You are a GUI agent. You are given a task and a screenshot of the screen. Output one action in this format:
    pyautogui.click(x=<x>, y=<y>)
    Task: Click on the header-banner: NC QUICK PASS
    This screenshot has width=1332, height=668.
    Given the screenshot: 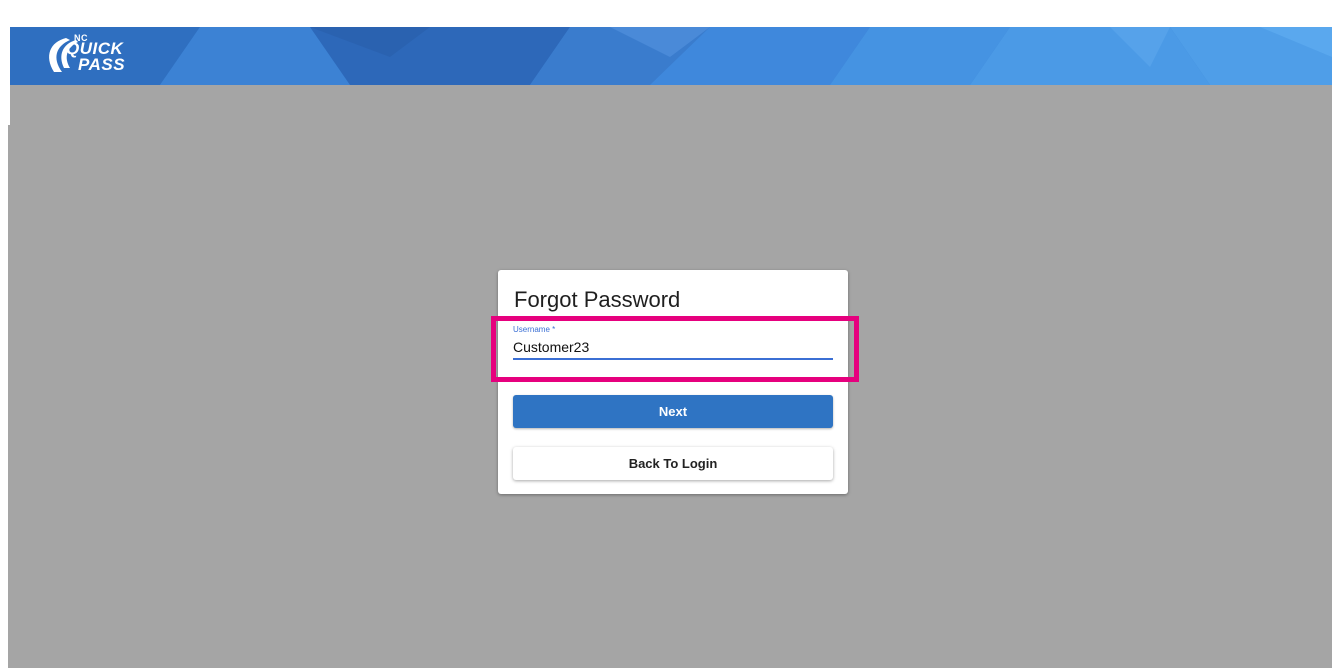 What is the action you would take?
    pyautogui.click(x=671, y=56)
    